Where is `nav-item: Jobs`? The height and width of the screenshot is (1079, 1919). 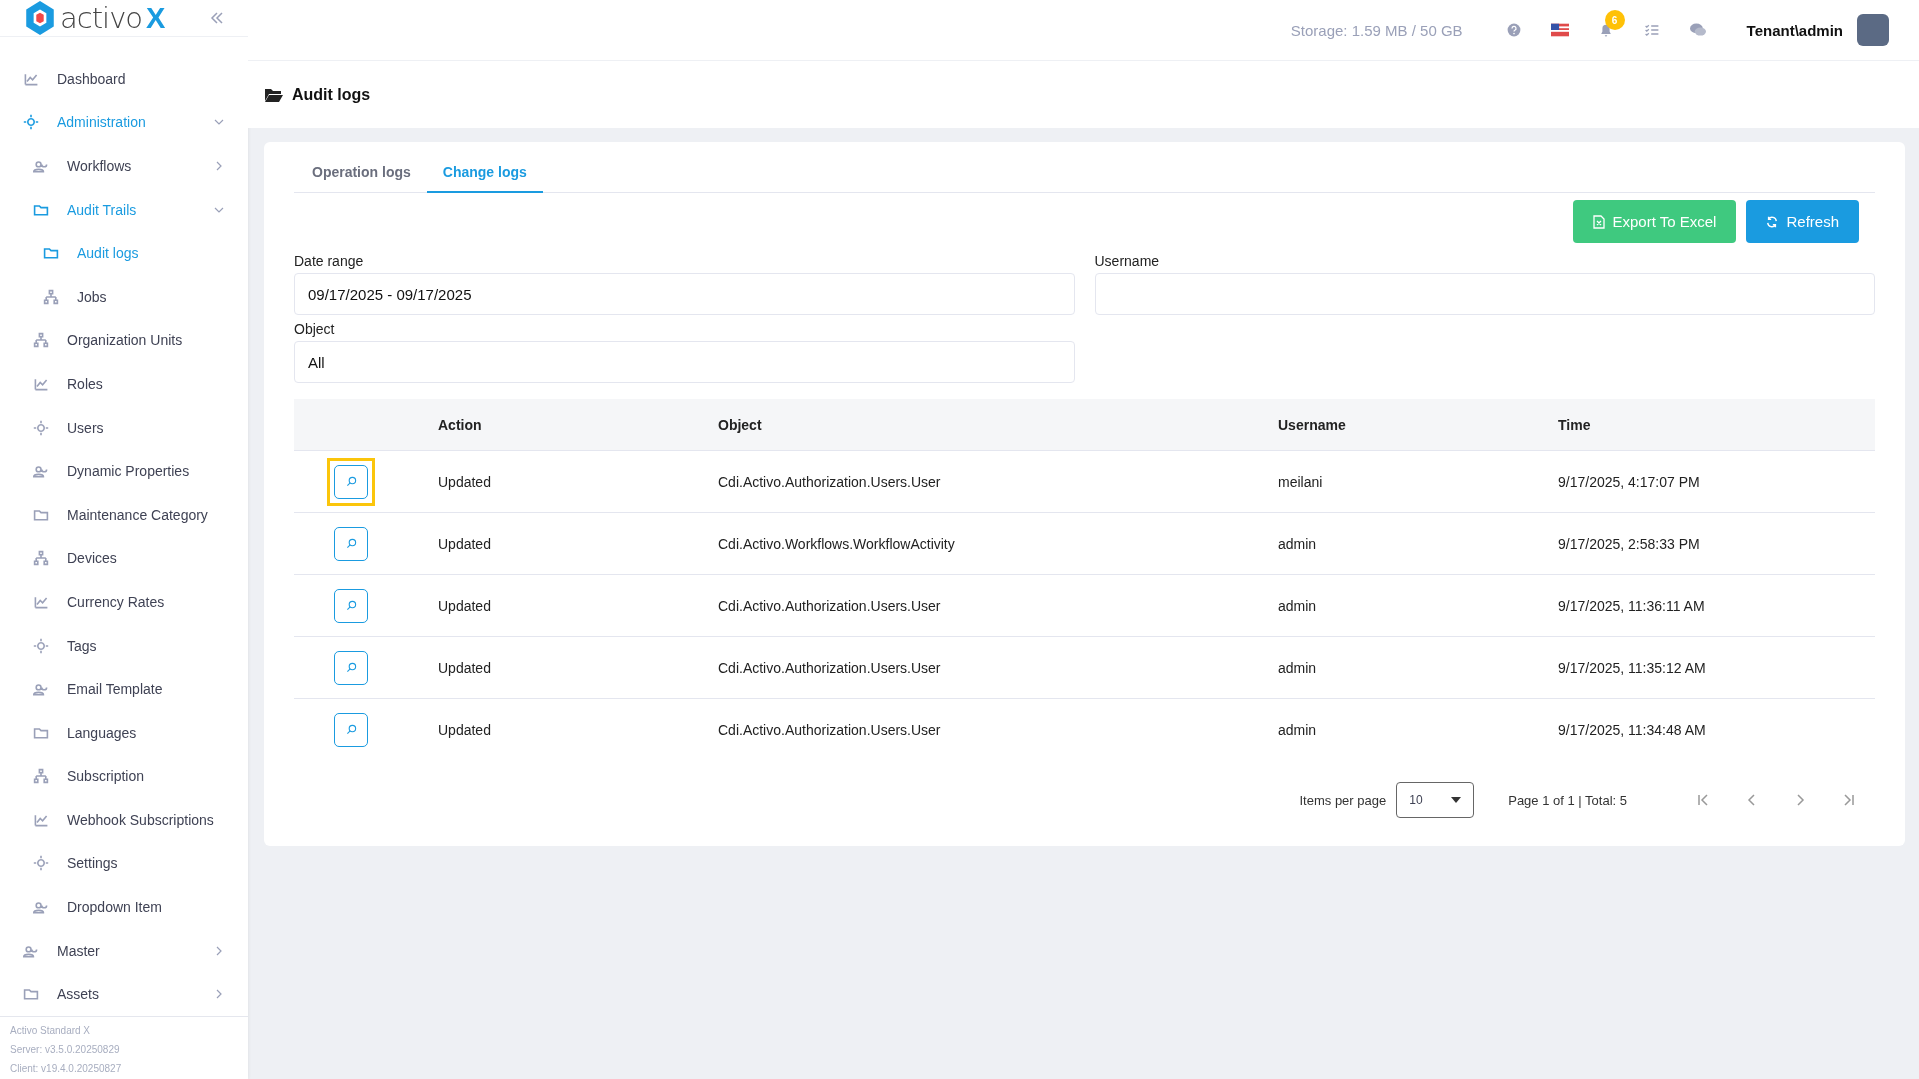
nav-item: Jobs is located at coordinates (124, 296).